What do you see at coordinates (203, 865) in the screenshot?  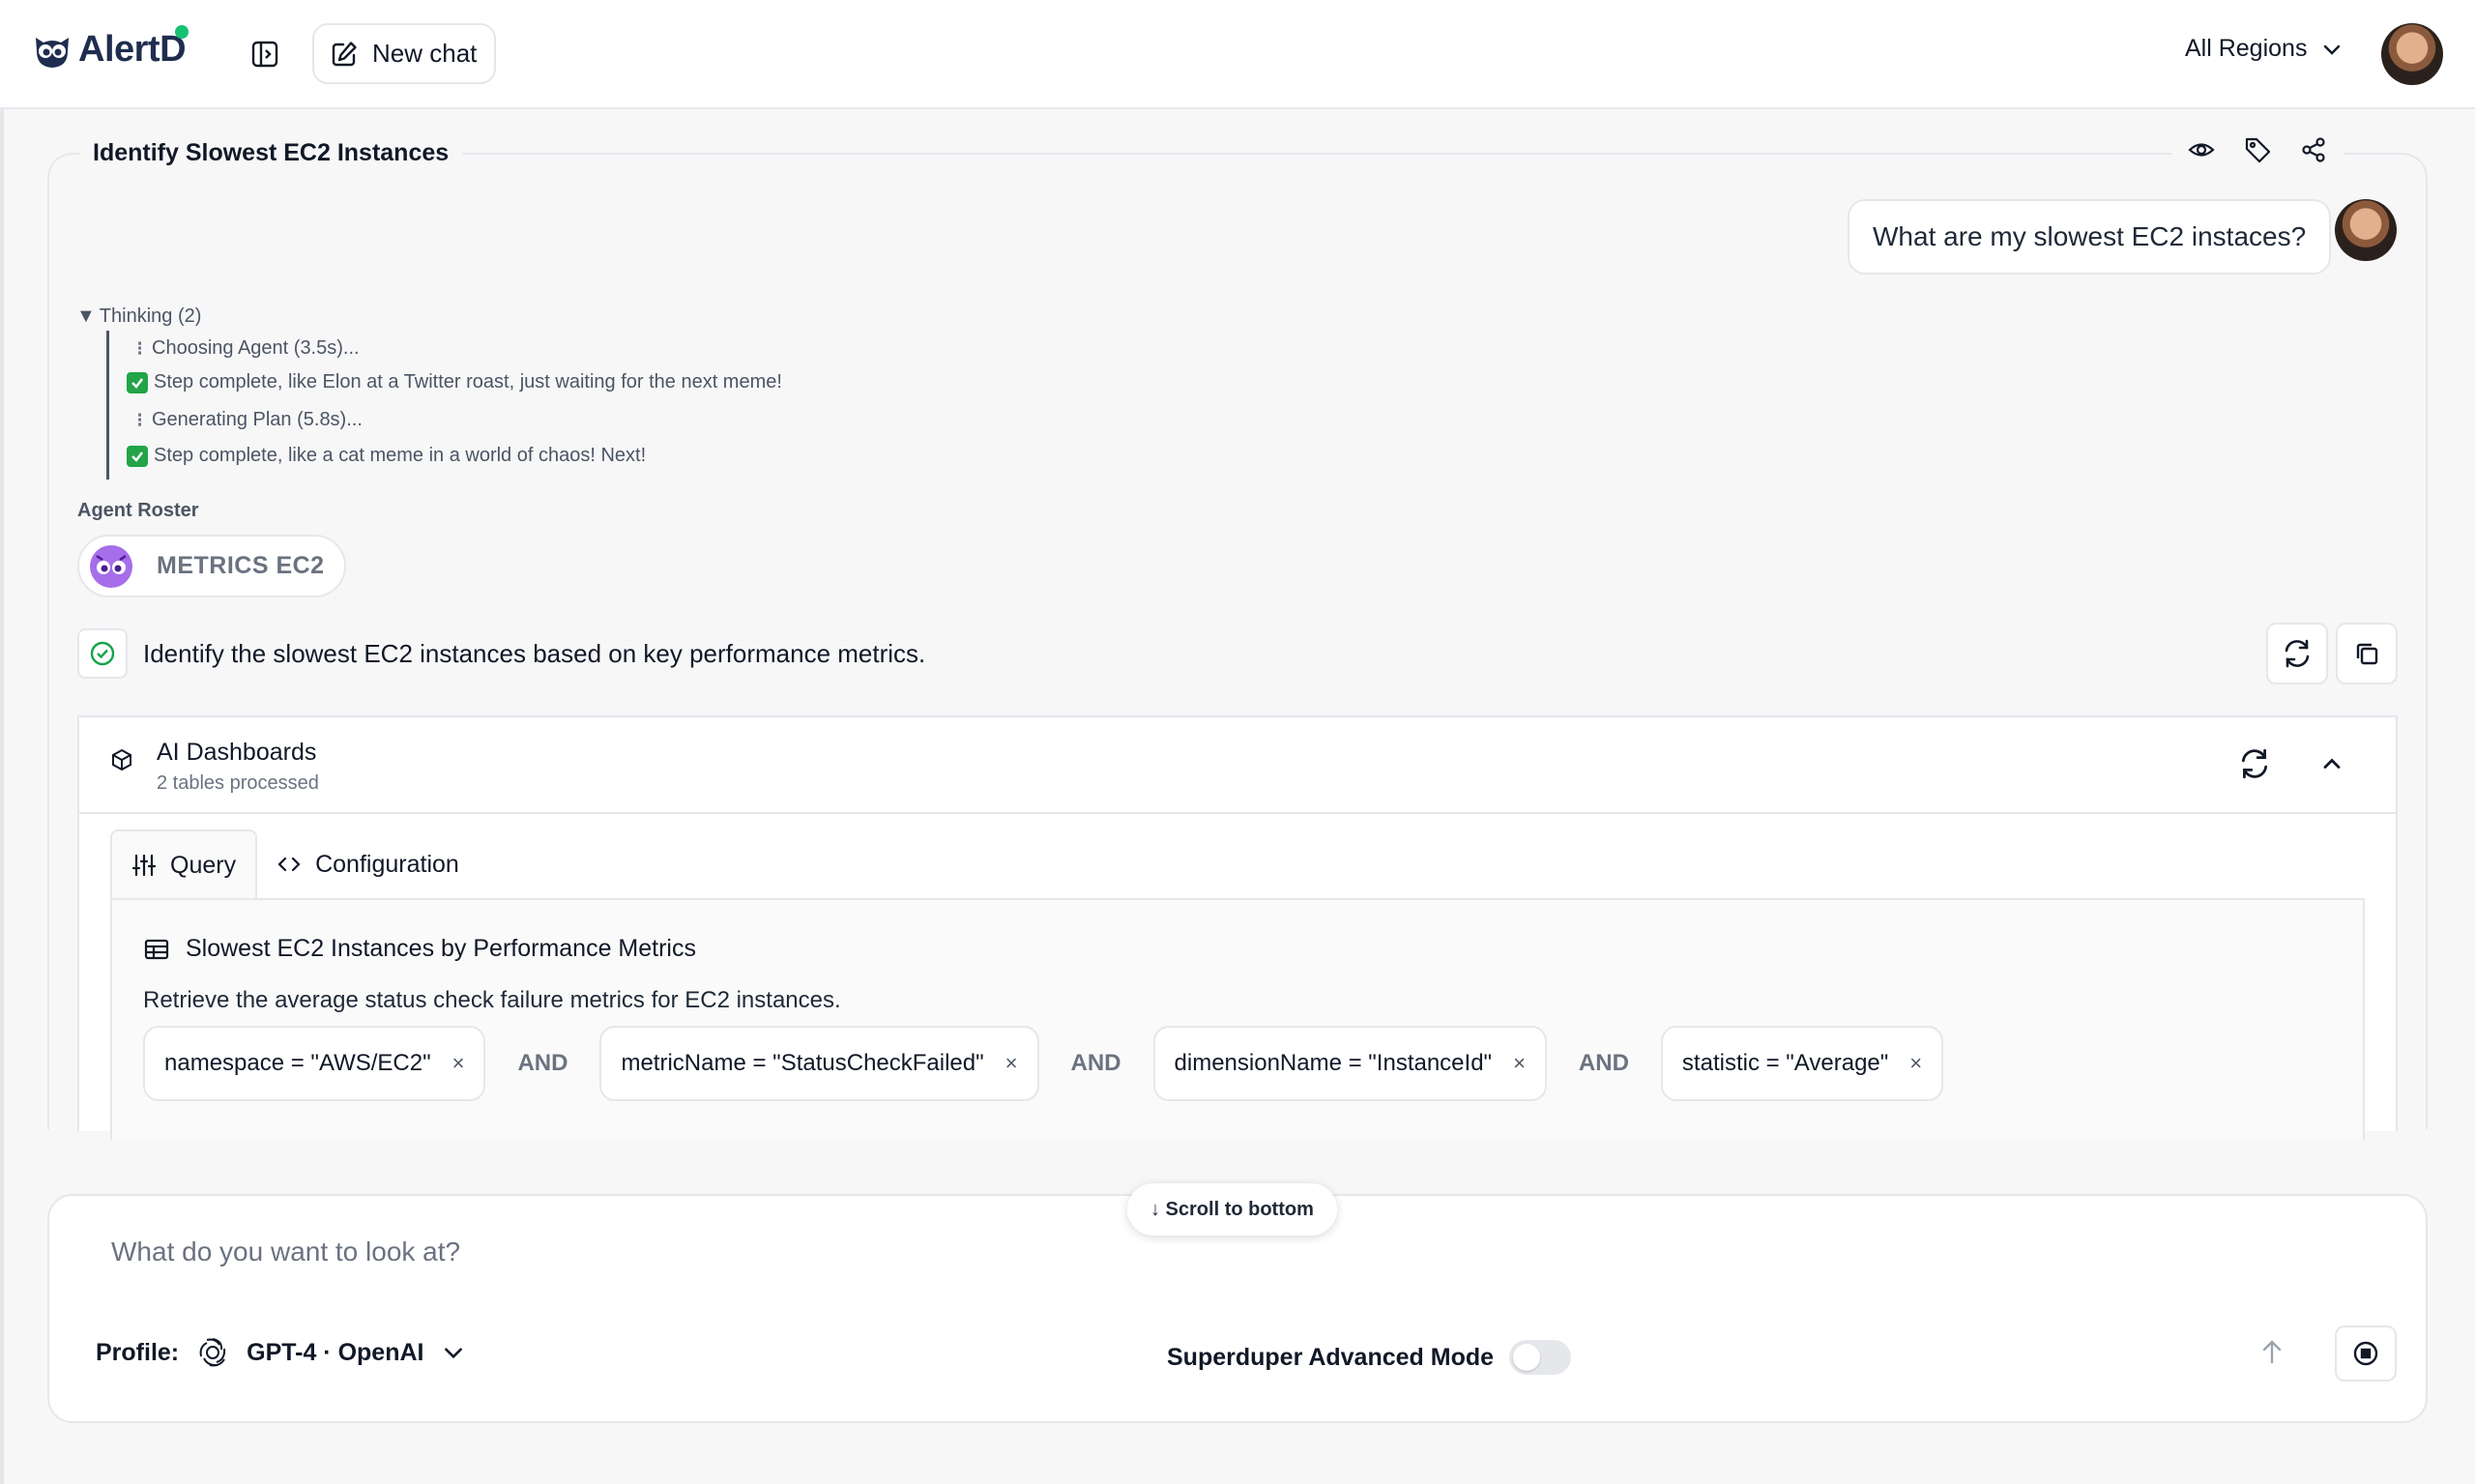 I see `tab-label: Query` at bounding box center [203, 865].